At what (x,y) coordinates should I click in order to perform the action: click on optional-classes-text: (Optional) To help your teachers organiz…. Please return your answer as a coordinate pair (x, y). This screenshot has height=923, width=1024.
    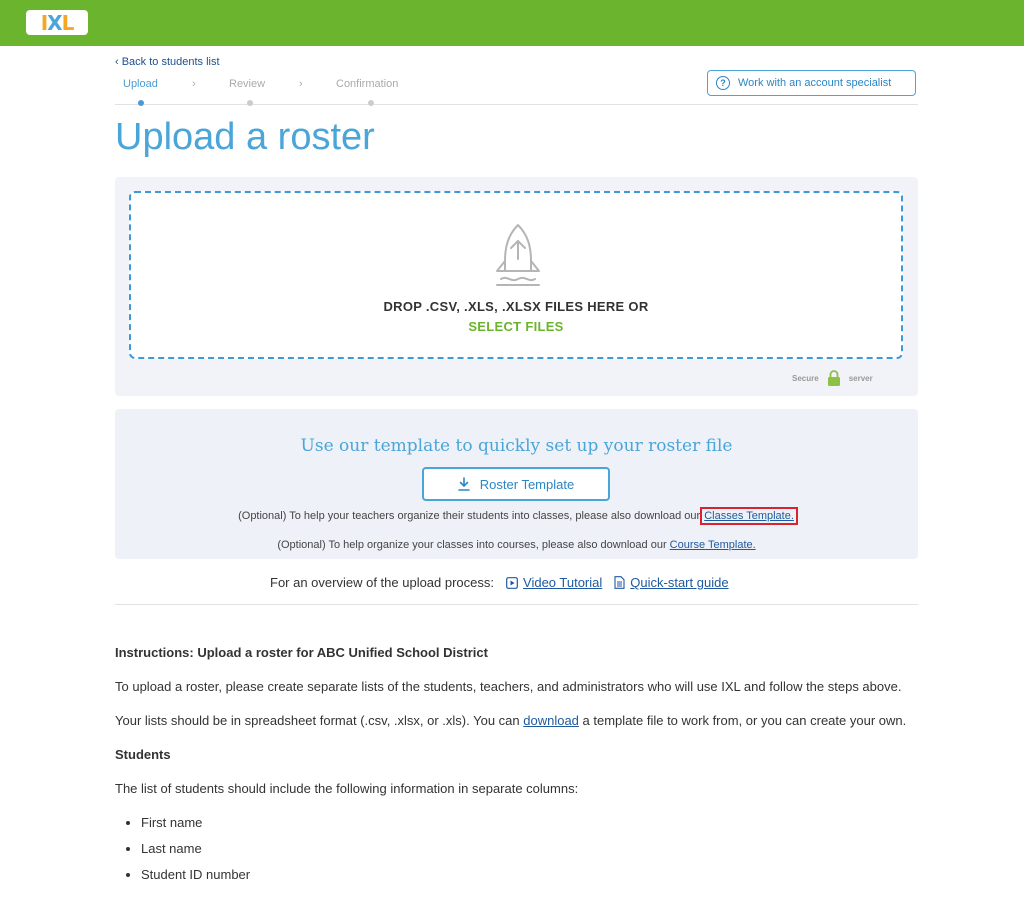
    Looking at the image, I should click on (471, 516).